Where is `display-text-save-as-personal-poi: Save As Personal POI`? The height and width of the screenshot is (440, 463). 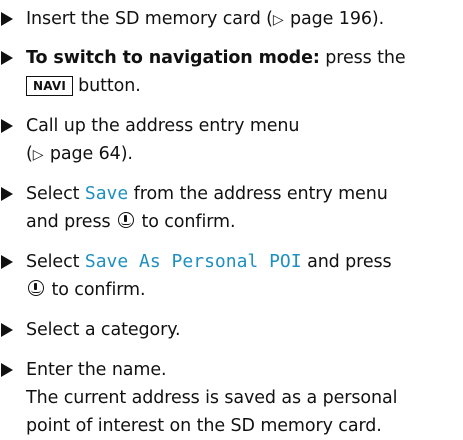
display-text-save-as-personal-poi: Save As Personal POI is located at coordinates (193, 261).